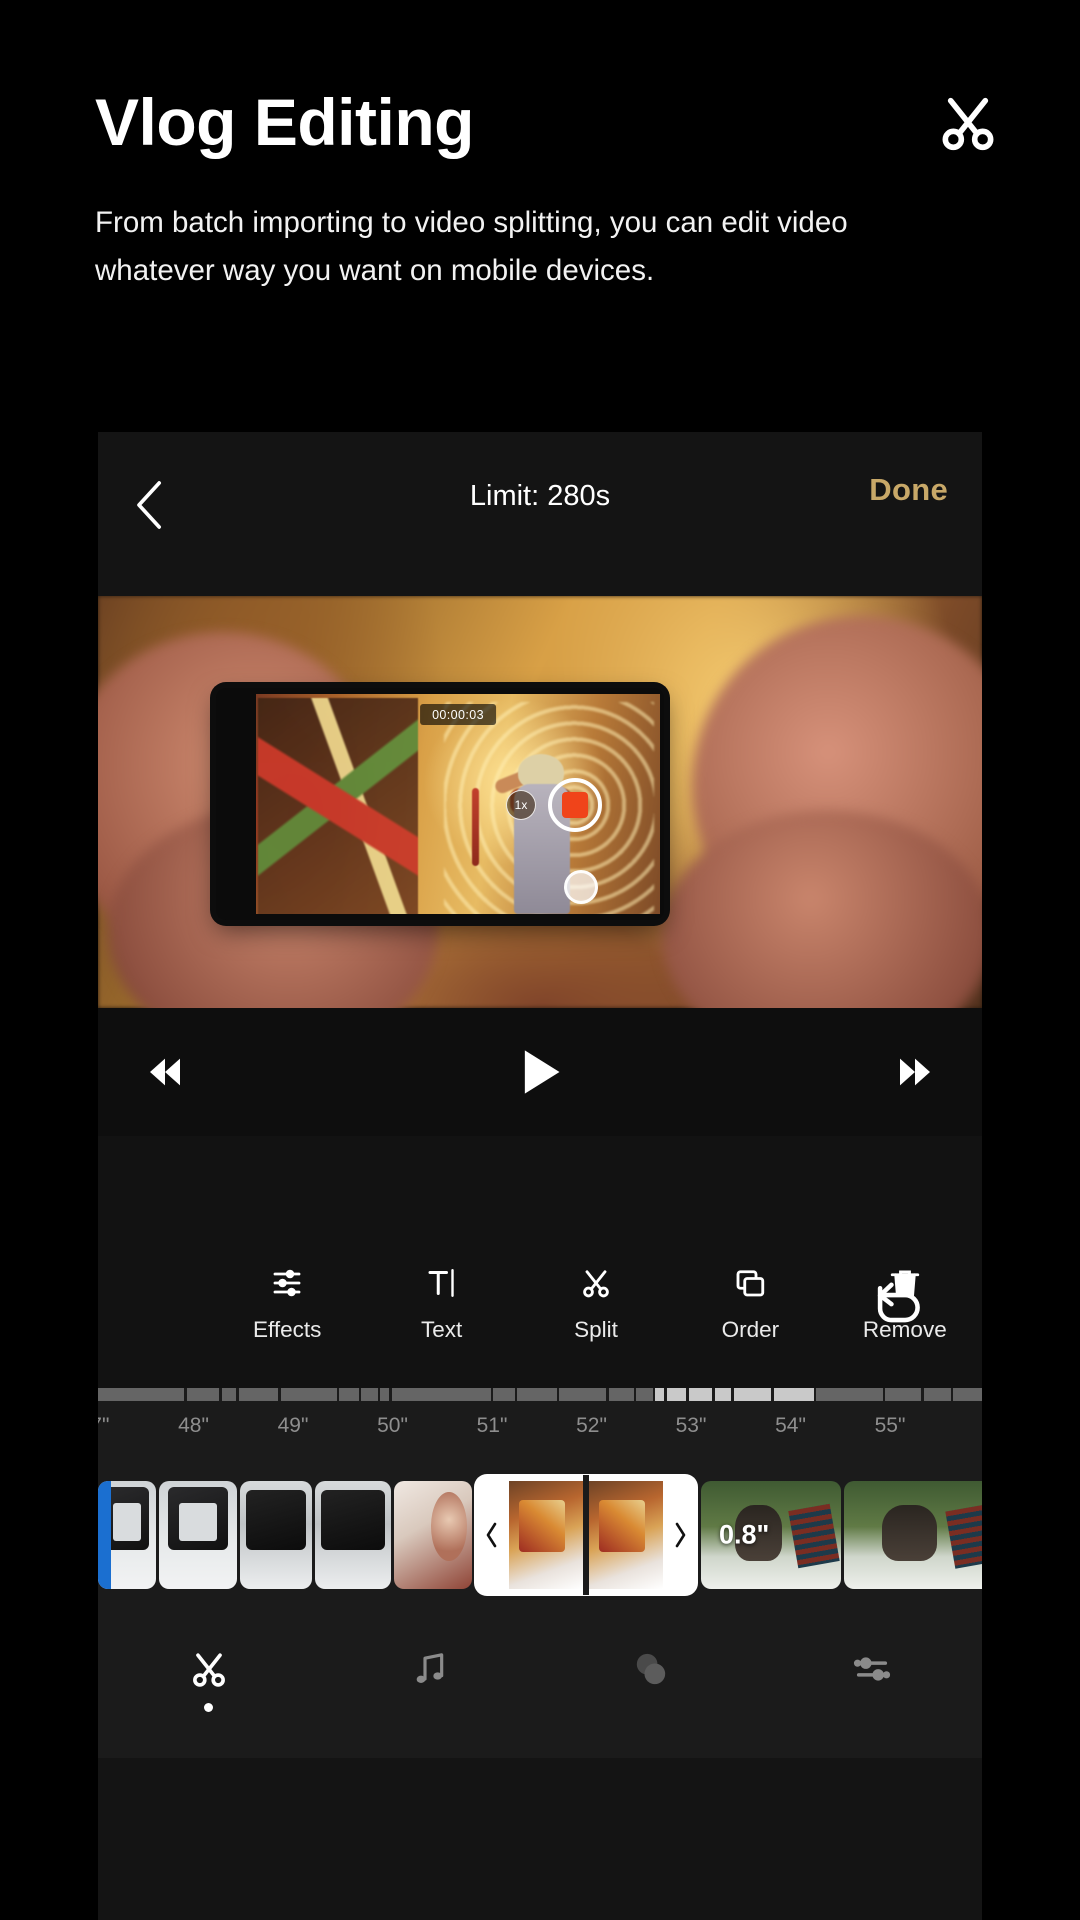 The height and width of the screenshot is (1920, 1080). Describe the element at coordinates (872, 1669) in the screenshot. I see `adjust-sliders-icon` at that location.